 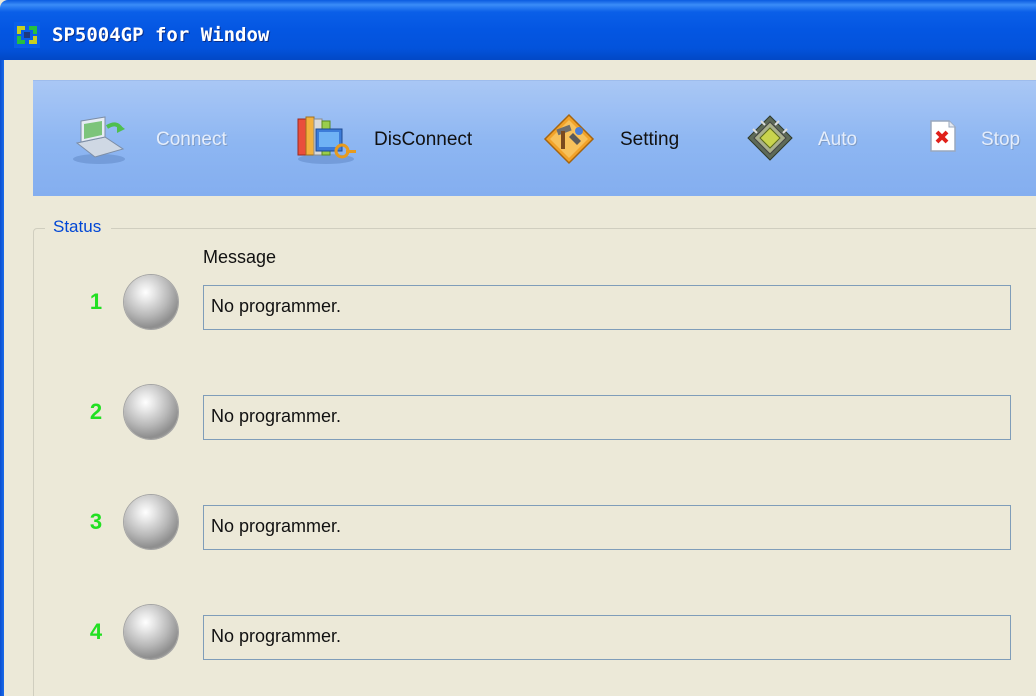 What do you see at coordinates (838, 139) in the screenshot?
I see `auto-label: Auto` at bounding box center [838, 139].